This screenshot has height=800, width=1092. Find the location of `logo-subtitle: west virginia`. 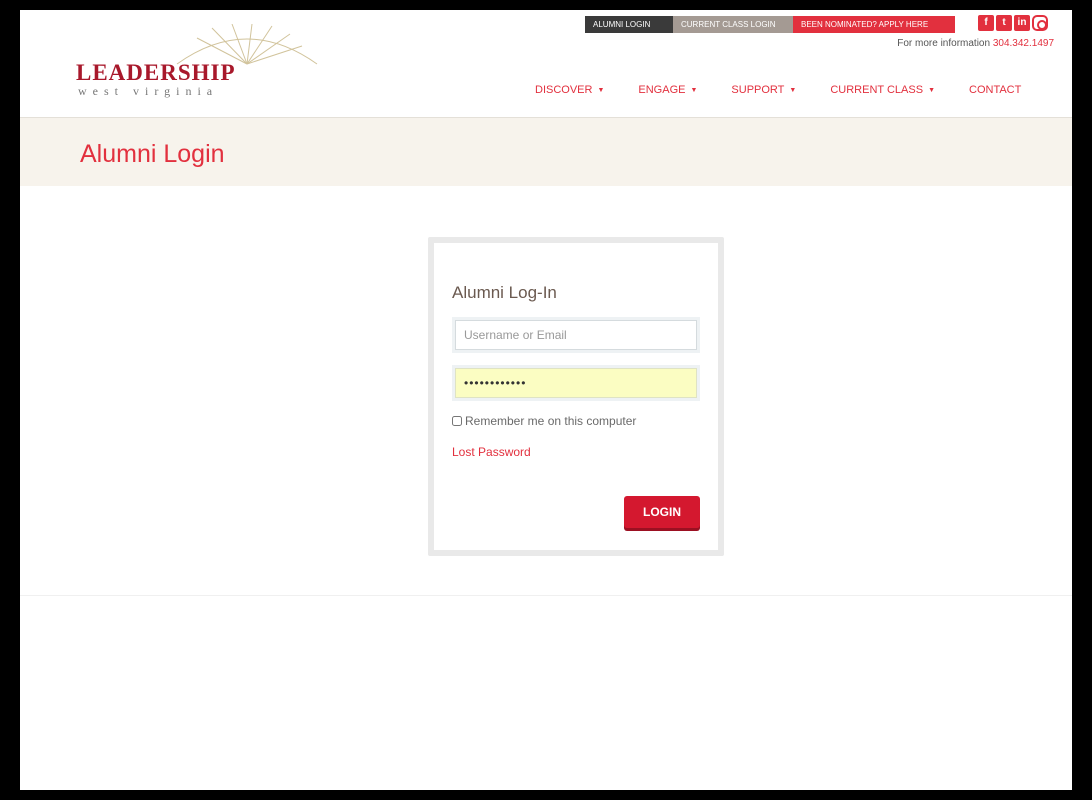

logo-subtitle: west virginia is located at coordinates (148, 91).